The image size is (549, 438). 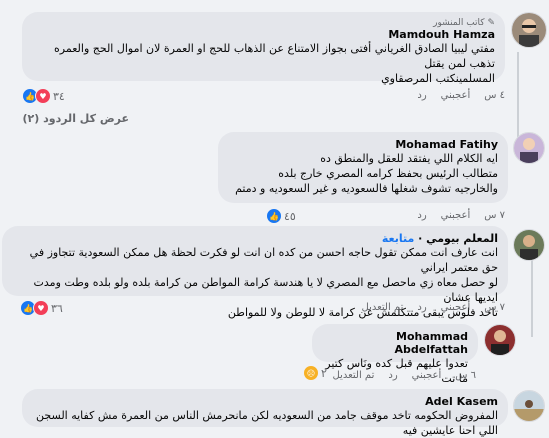 I want to click on comment-text: ايه الكلام اللي يفتقد للعقل والمنطق ده, so click(x=409, y=158).